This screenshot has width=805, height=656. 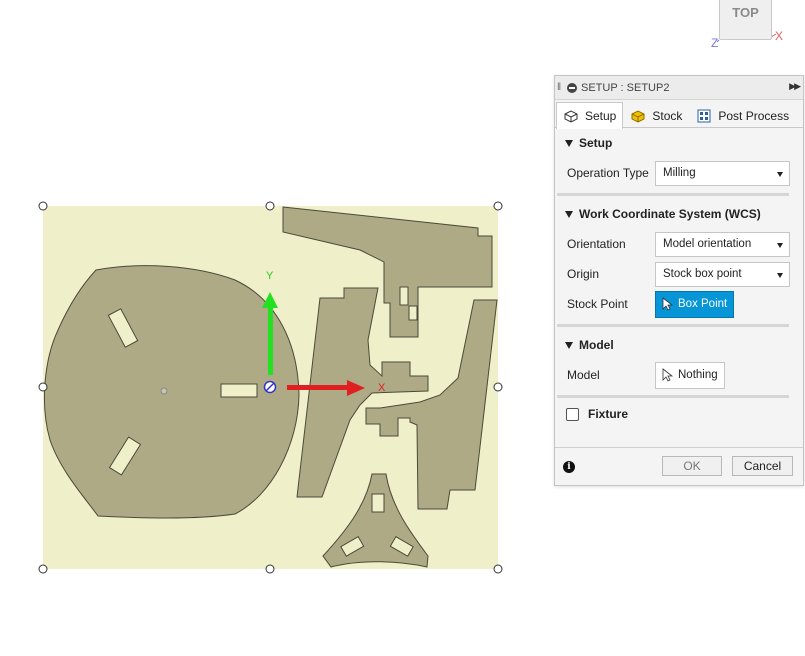 What do you see at coordinates (583, 274) in the screenshot?
I see `origin-label: Origin` at bounding box center [583, 274].